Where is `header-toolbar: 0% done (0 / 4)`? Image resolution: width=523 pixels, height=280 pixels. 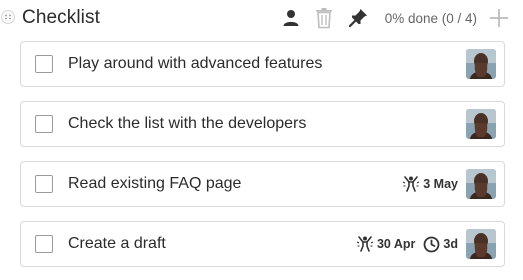
header-toolbar: 0% done (0 / 4) is located at coordinates (402, 18).